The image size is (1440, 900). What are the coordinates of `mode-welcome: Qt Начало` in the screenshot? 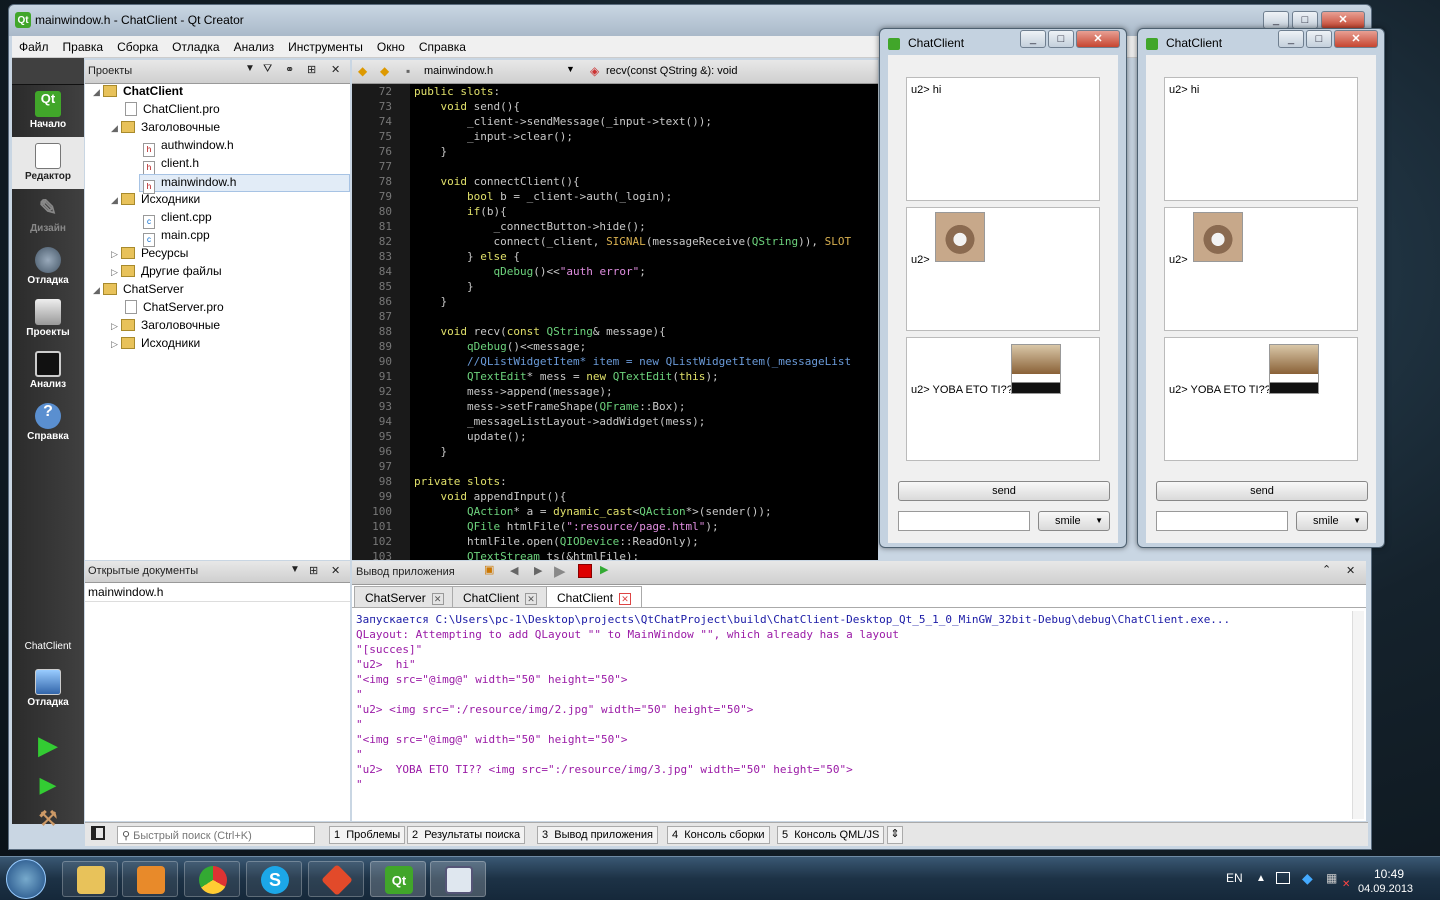 It's located at (48, 111).